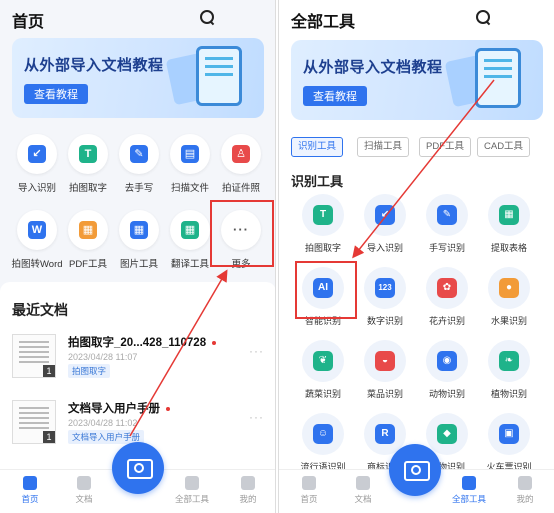 Image resolution: width=554 pixels, height=513 pixels. What do you see at coordinates (445, 147) in the screenshot?
I see `filter-pdf-tools: PDF工具` at bounding box center [445, 147].